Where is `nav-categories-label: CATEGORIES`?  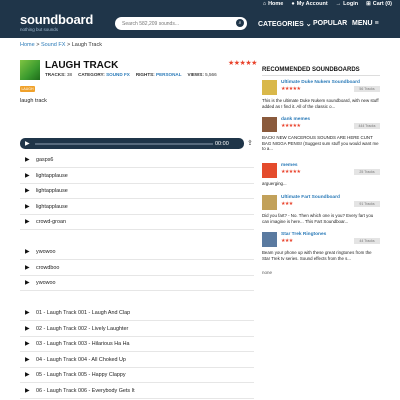 nav-categories-label: CATEGORIES is located at coordinates (281, 24).